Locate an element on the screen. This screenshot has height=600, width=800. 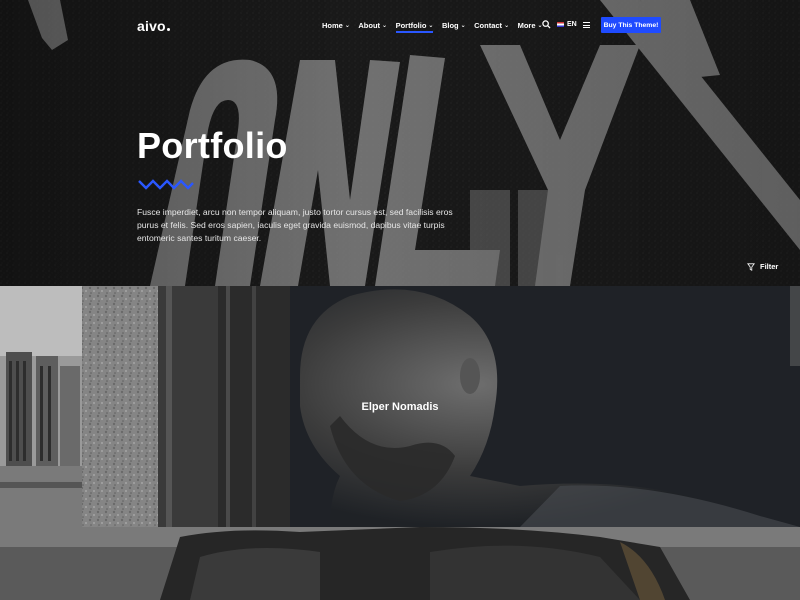
portfolio-item-title: Elper Nomadis is located at coordinates (400, 407).